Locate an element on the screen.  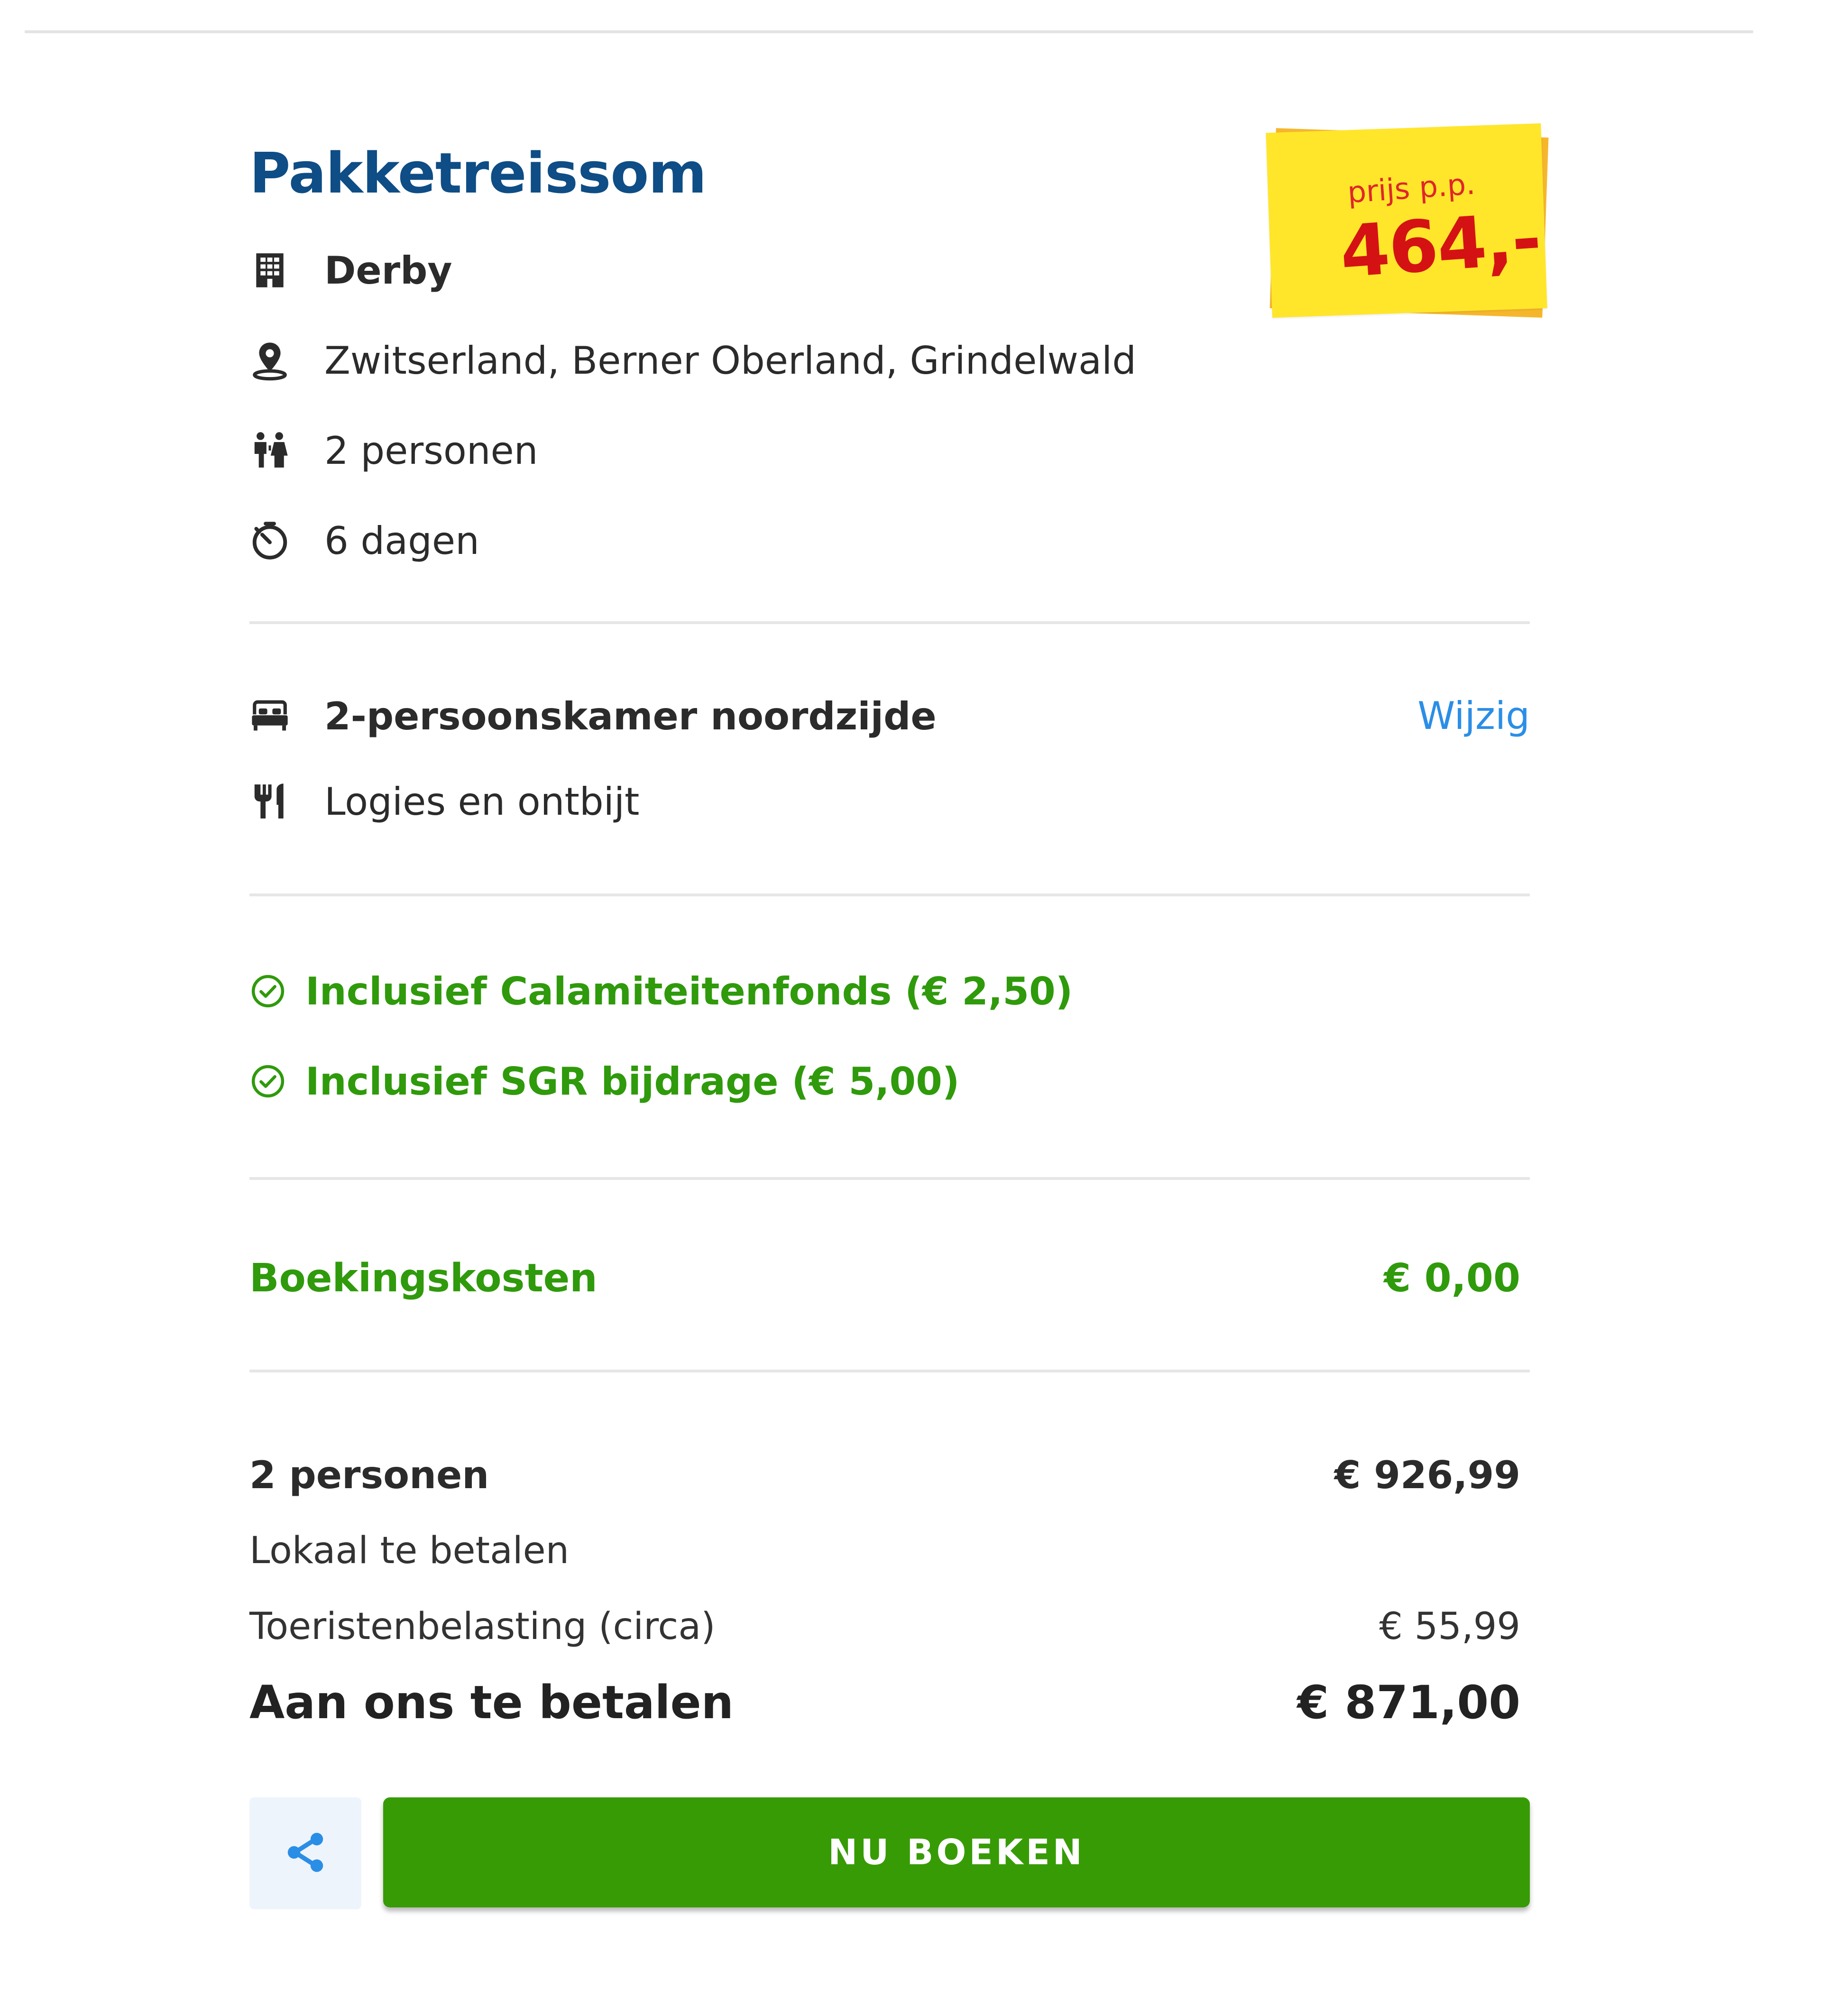
total-label: Aan ons te betalen is located at coordinates (492, 1703).